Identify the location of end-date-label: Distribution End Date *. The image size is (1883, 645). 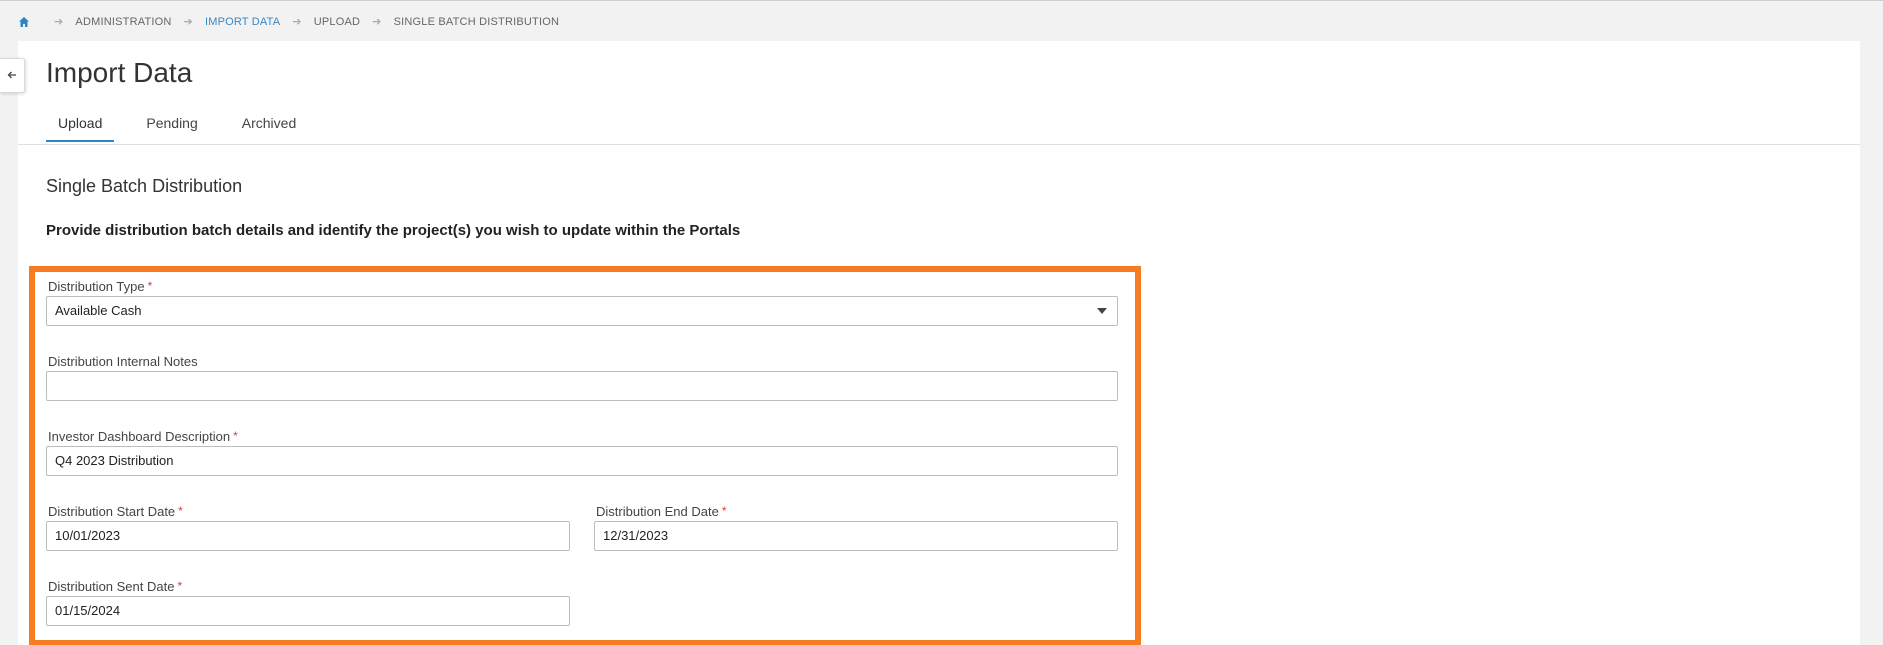
(661, 511).